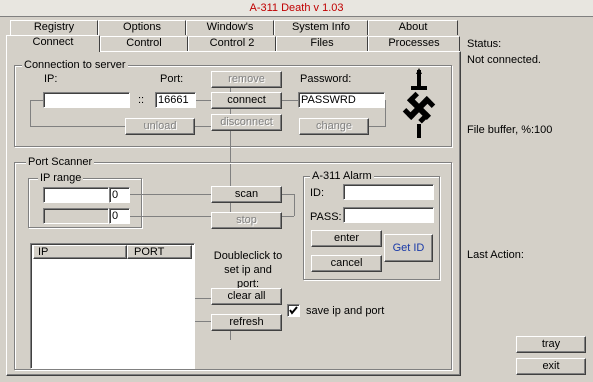 This screenshot has width=593, height=382. Describe the element at coordinates (160, 126) in the screenshot. I see `unload-button: unload` at that location.